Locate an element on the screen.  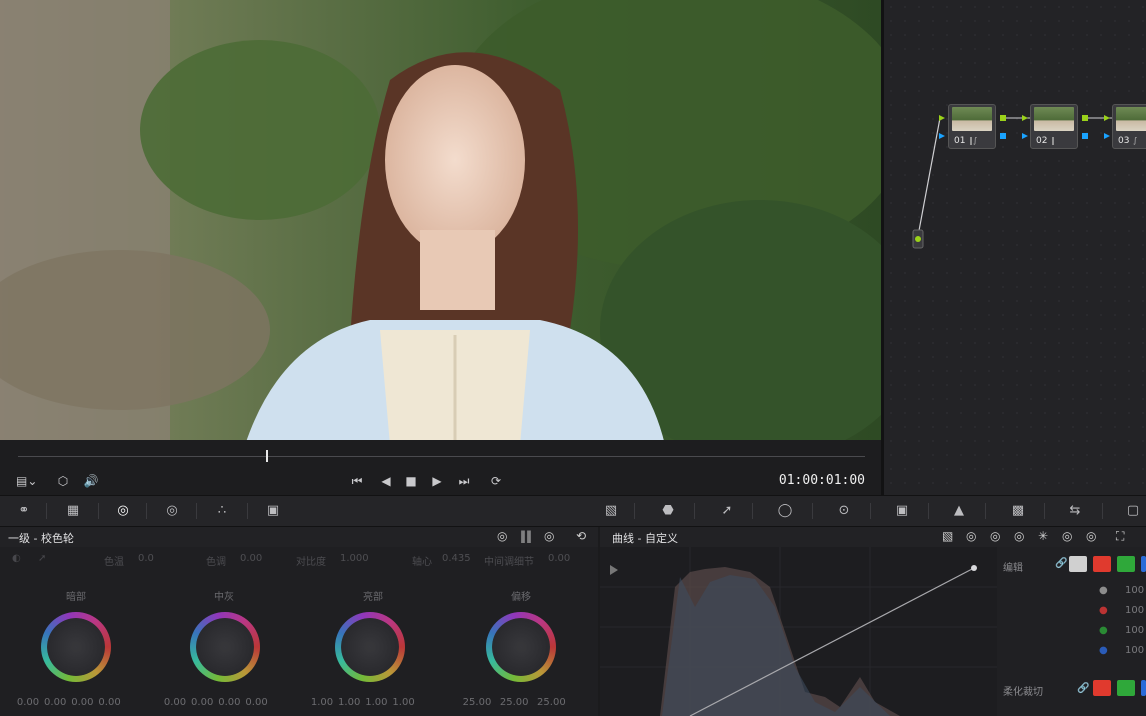
color-warper-icon: ⬣ is located at coordinates (668, 511).